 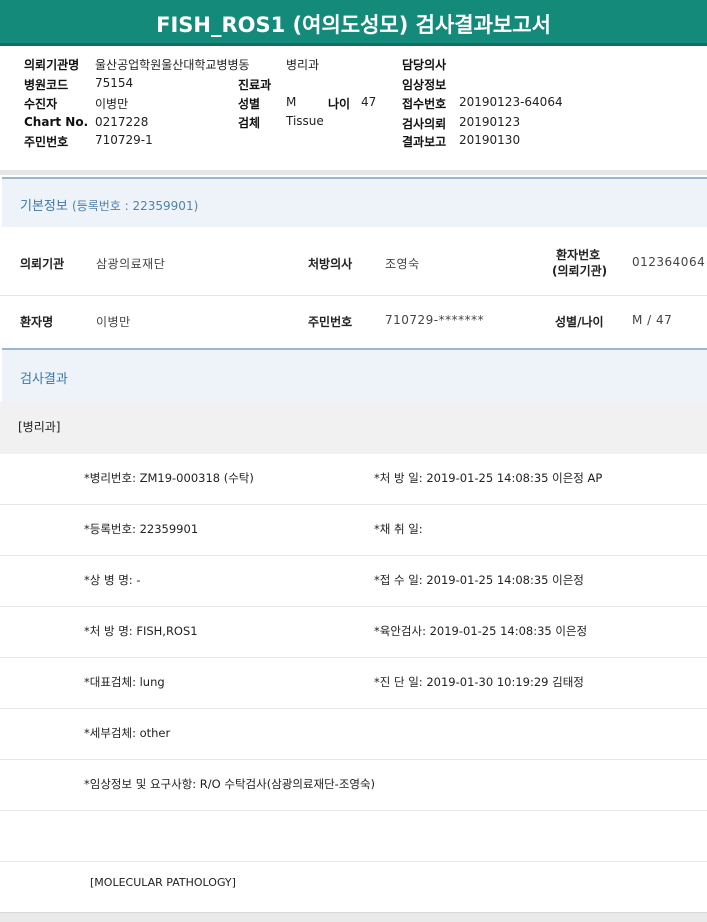 I want to click on registration-number: (등록번호 : 22359901), so click(x=135, y=206).